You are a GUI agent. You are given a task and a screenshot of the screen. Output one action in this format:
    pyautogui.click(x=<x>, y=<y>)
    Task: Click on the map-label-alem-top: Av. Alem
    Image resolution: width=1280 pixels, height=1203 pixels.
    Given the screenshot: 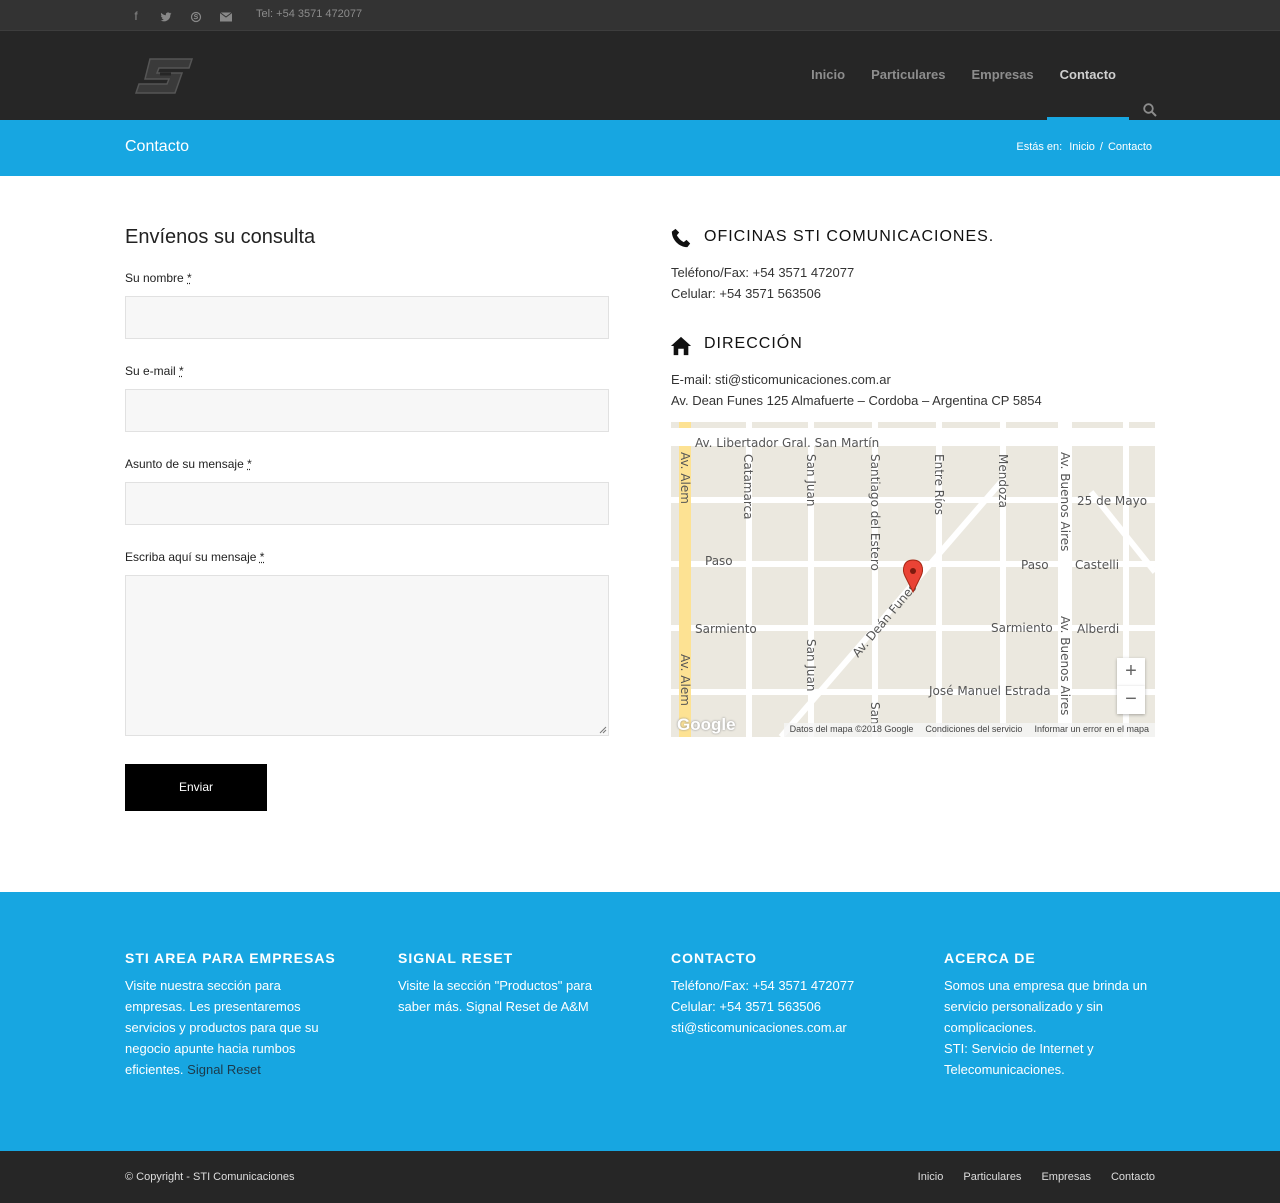 What is the action you would take?
    pyautogui.click(x=685, y=478)
    